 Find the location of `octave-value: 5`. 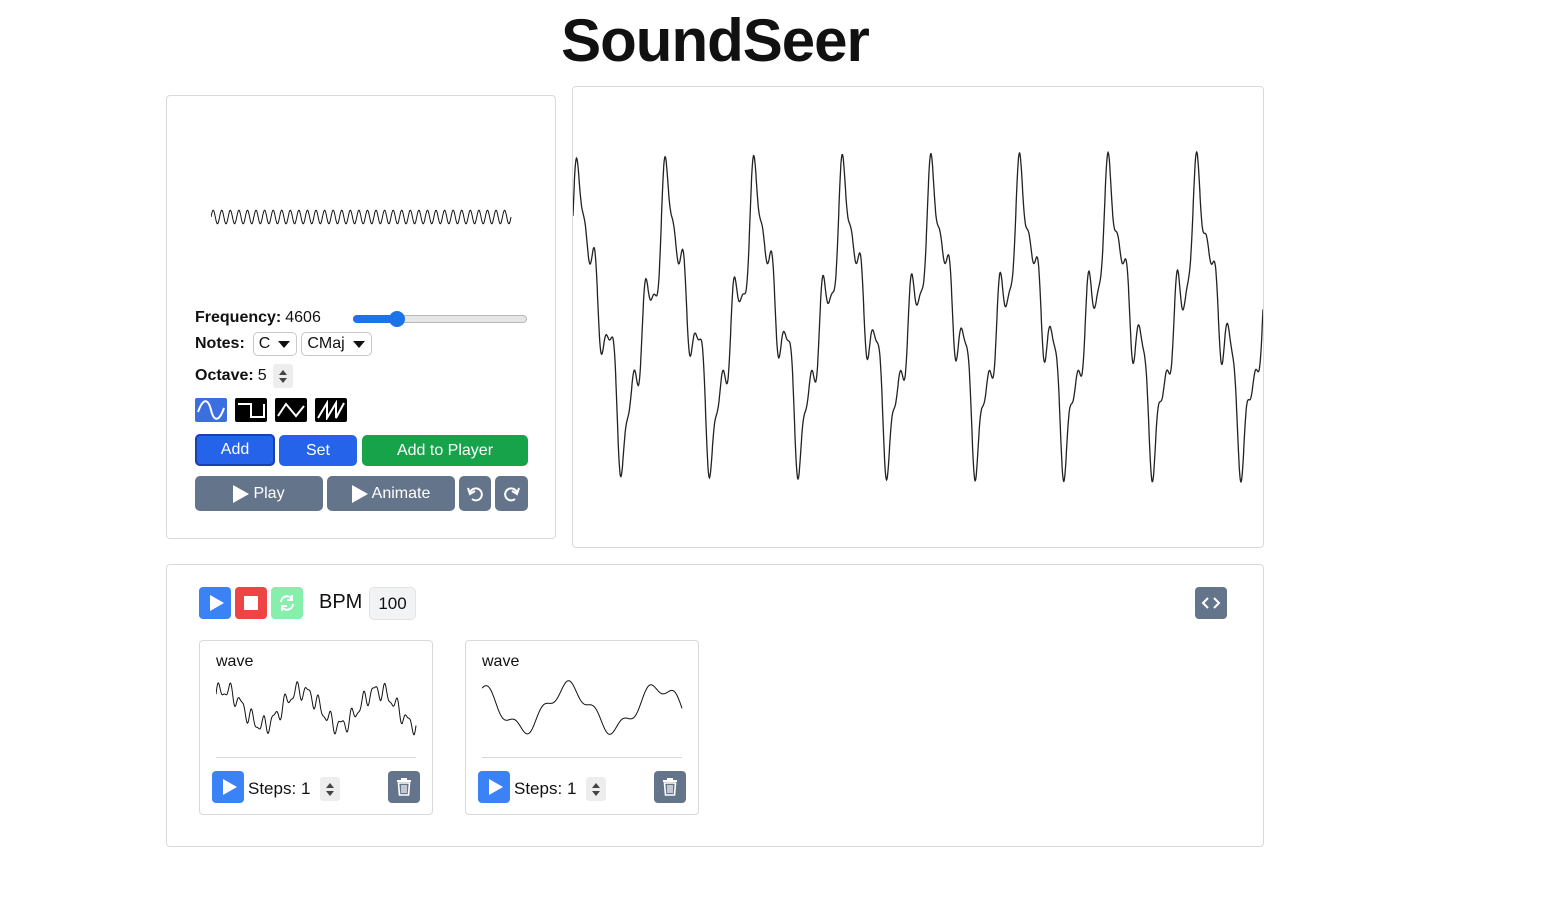

octave-value: 5 is located at coordinates (262, 376).